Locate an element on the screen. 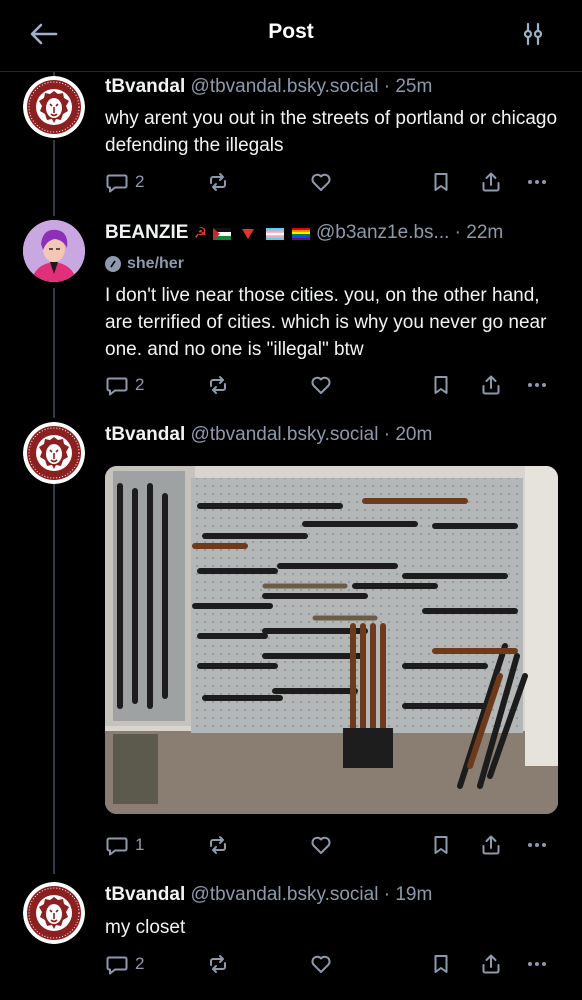 The width and height of the screenshot is (582, 1000). post-header: BEANZIE ☭ @b3anz1e.bs... · 22m is located at coordinates (331, 233).